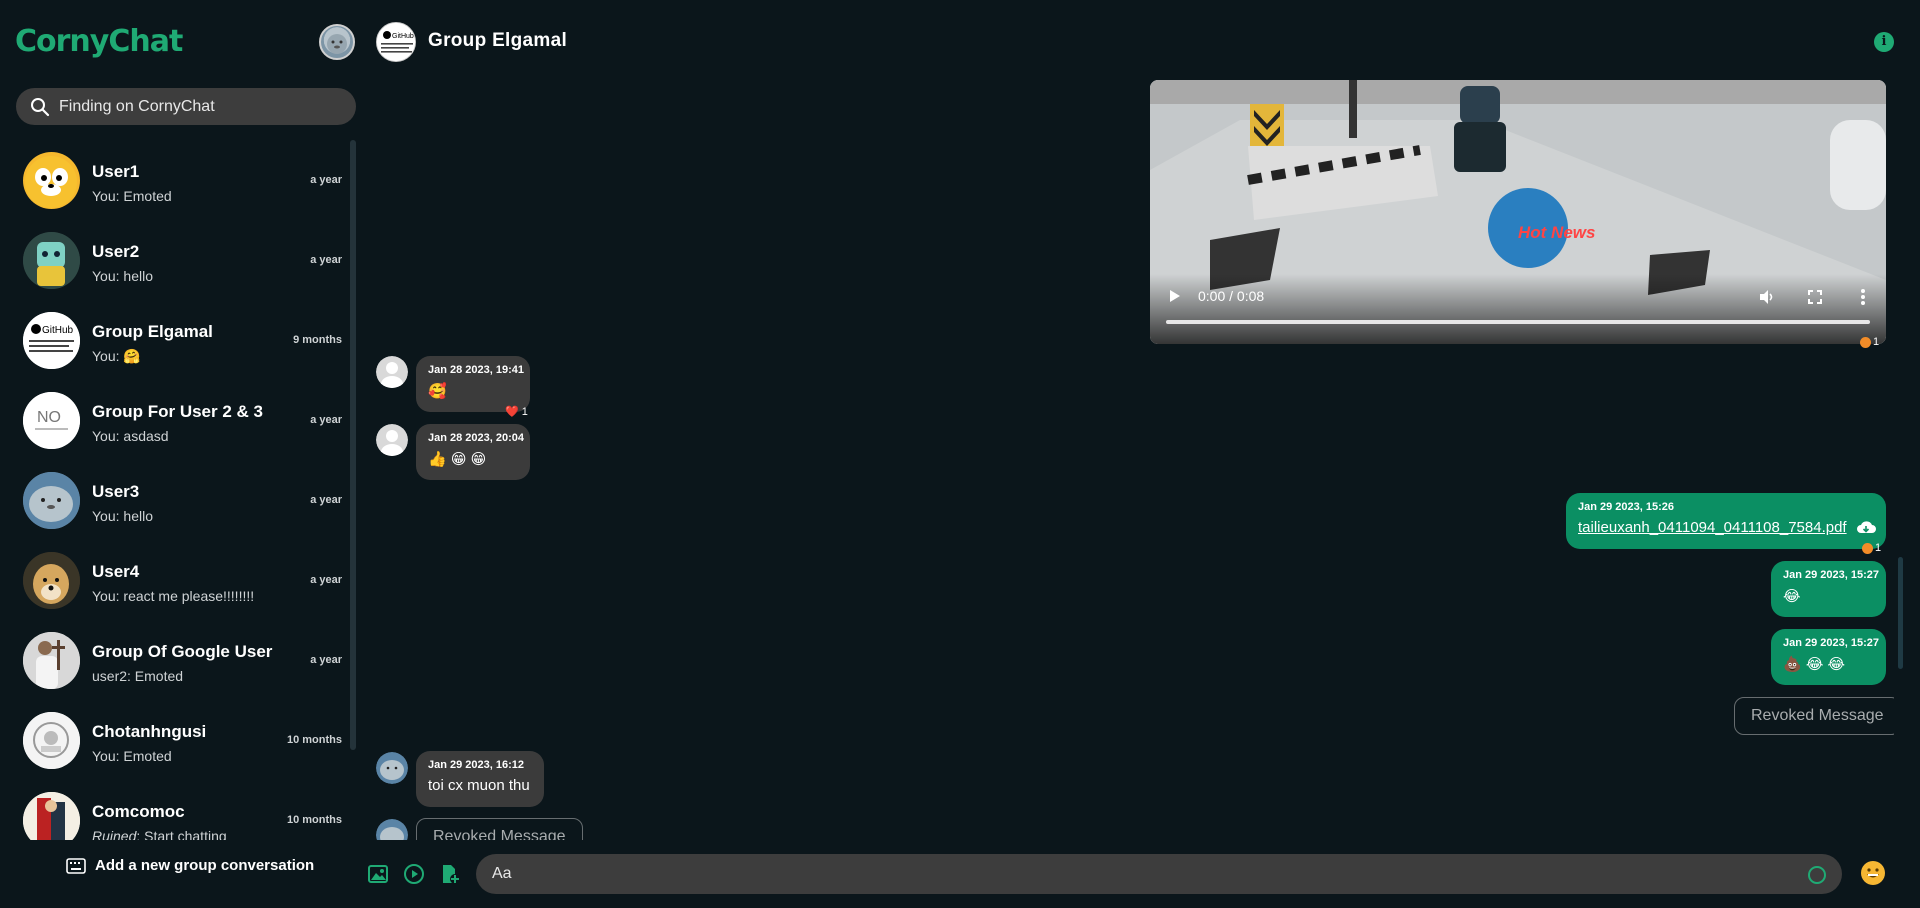 The height and width of the screenshot is (908, 1920). What do you see at coordinates (1828, 589) in the screenshot?
I see `message-bubble-own: Jan 29 2023, 15:27 😂` at bounding box center [1828, 589].